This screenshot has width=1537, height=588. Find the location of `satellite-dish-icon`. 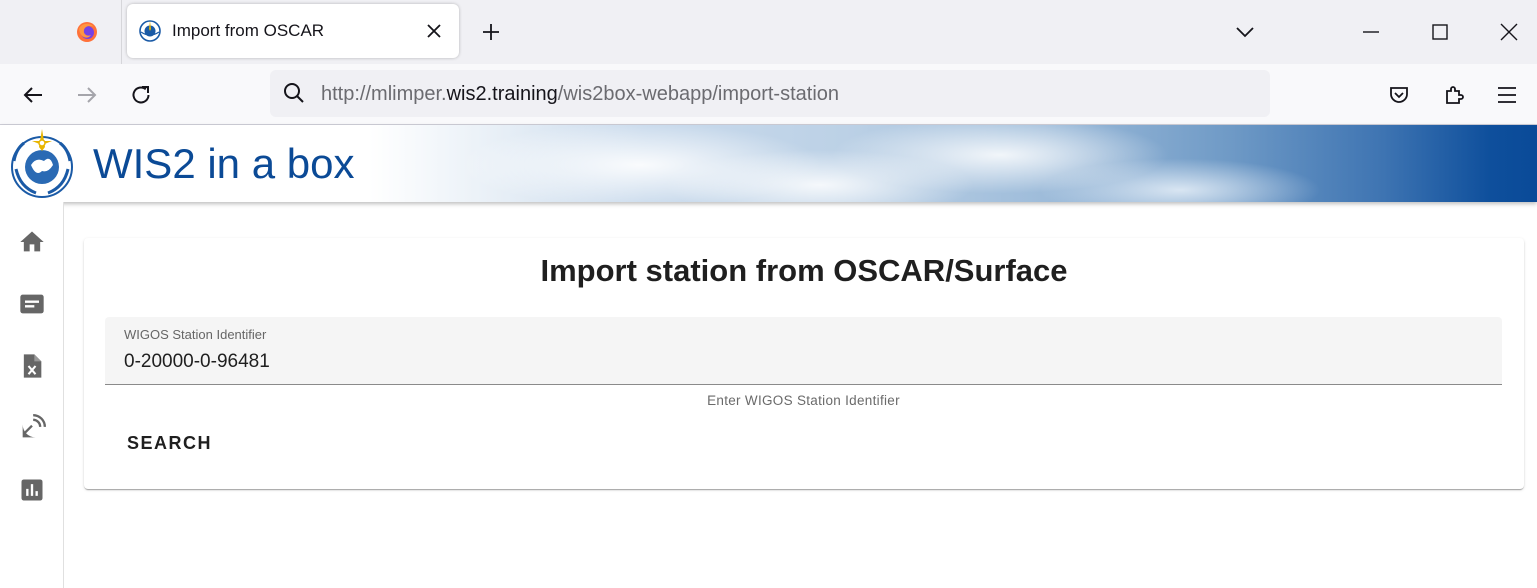

satellite-dish-icon is located at coordinates (34, 426).